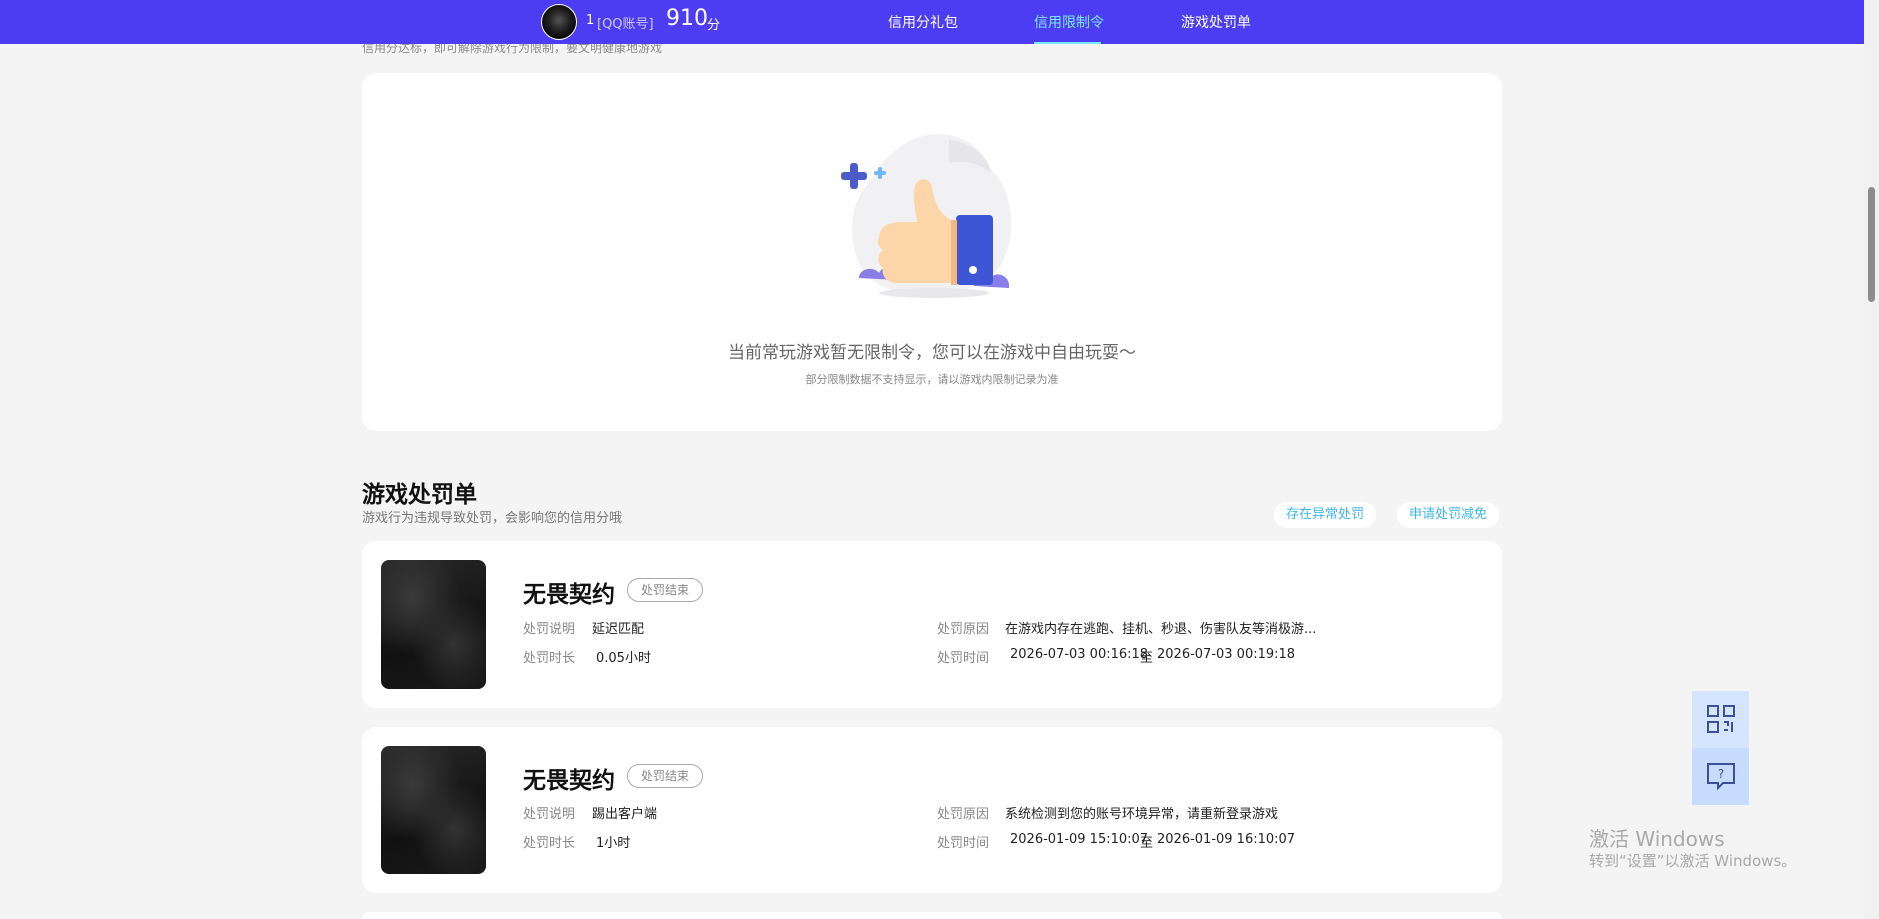 This screenshot has width=1879, height=919. I want to click on top-nav-bar: 1 [QQ账号] 910 分 信用分礼包 信用限制令 游戏处罚单, so click(932, 22).